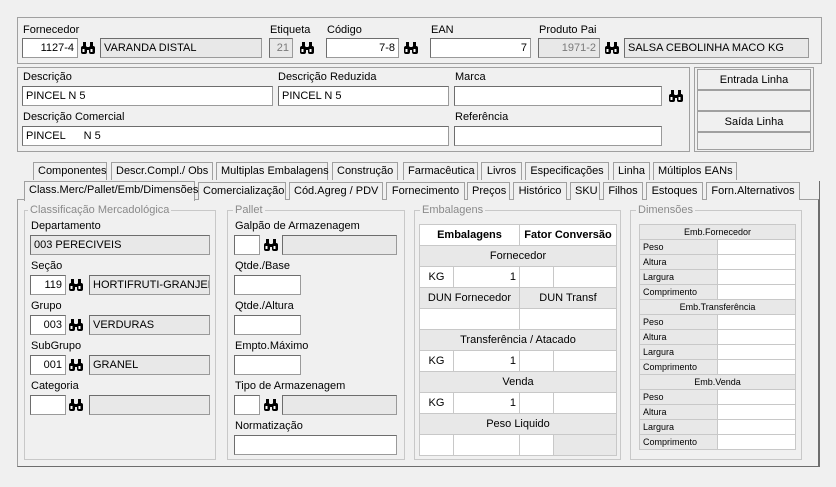  Describe the element at coordinates (518, 256) in the screenshot. I see `fornecedor-section: Fornecedor` at that location.